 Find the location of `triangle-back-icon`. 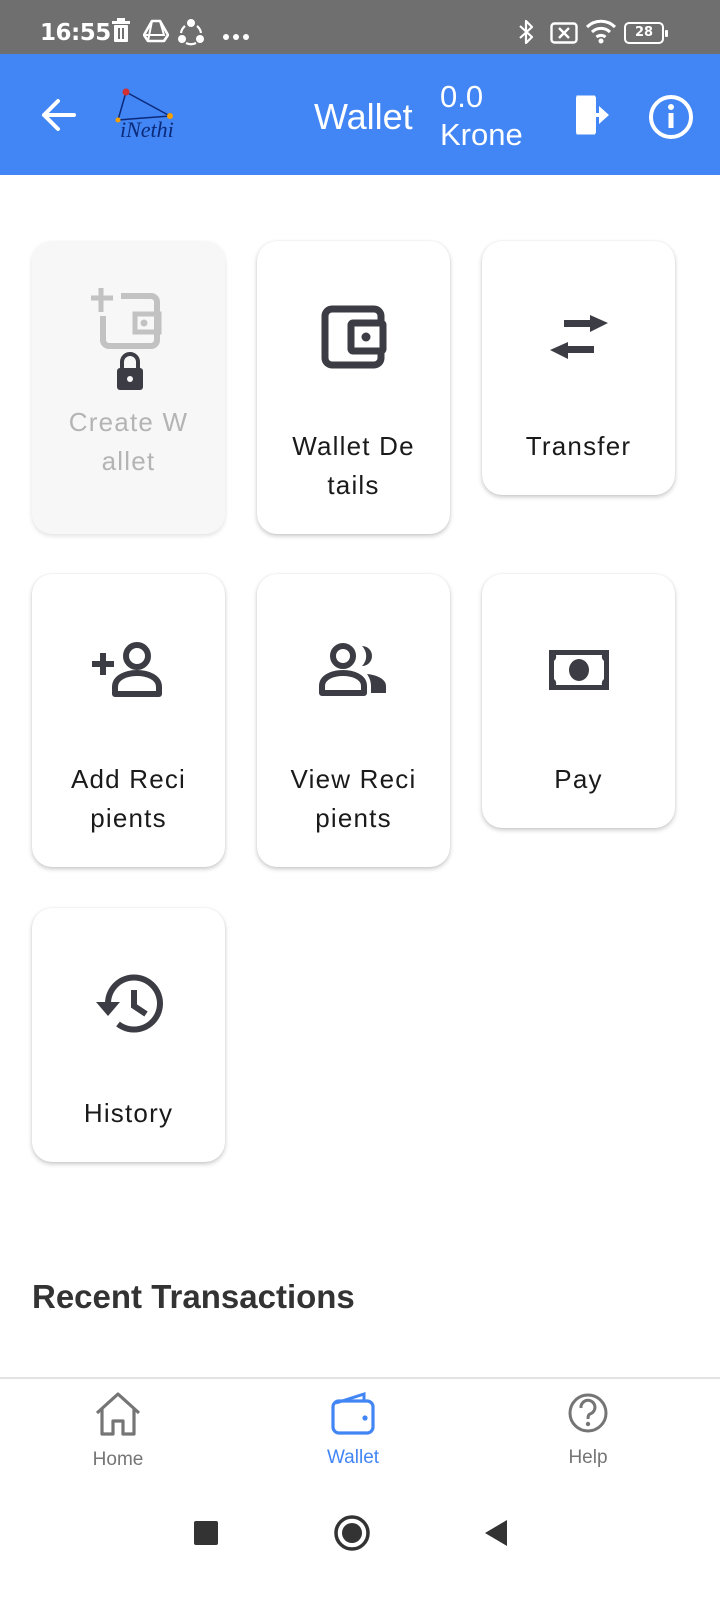

triangle-back-icon is located at coordinates (496, 1533).